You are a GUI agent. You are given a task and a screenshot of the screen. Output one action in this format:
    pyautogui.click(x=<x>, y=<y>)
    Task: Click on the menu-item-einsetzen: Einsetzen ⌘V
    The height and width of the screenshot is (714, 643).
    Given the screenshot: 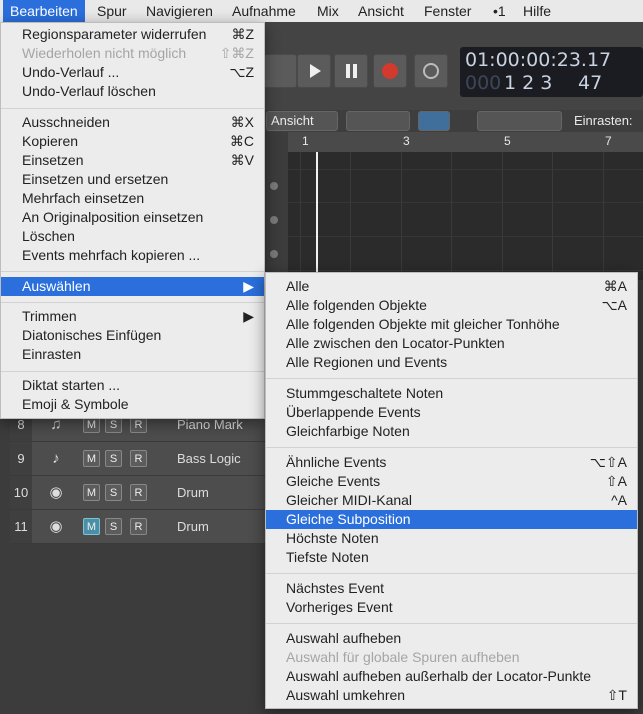 What is the action you would take?
    pyautogui.click(x=132, y=160)
    